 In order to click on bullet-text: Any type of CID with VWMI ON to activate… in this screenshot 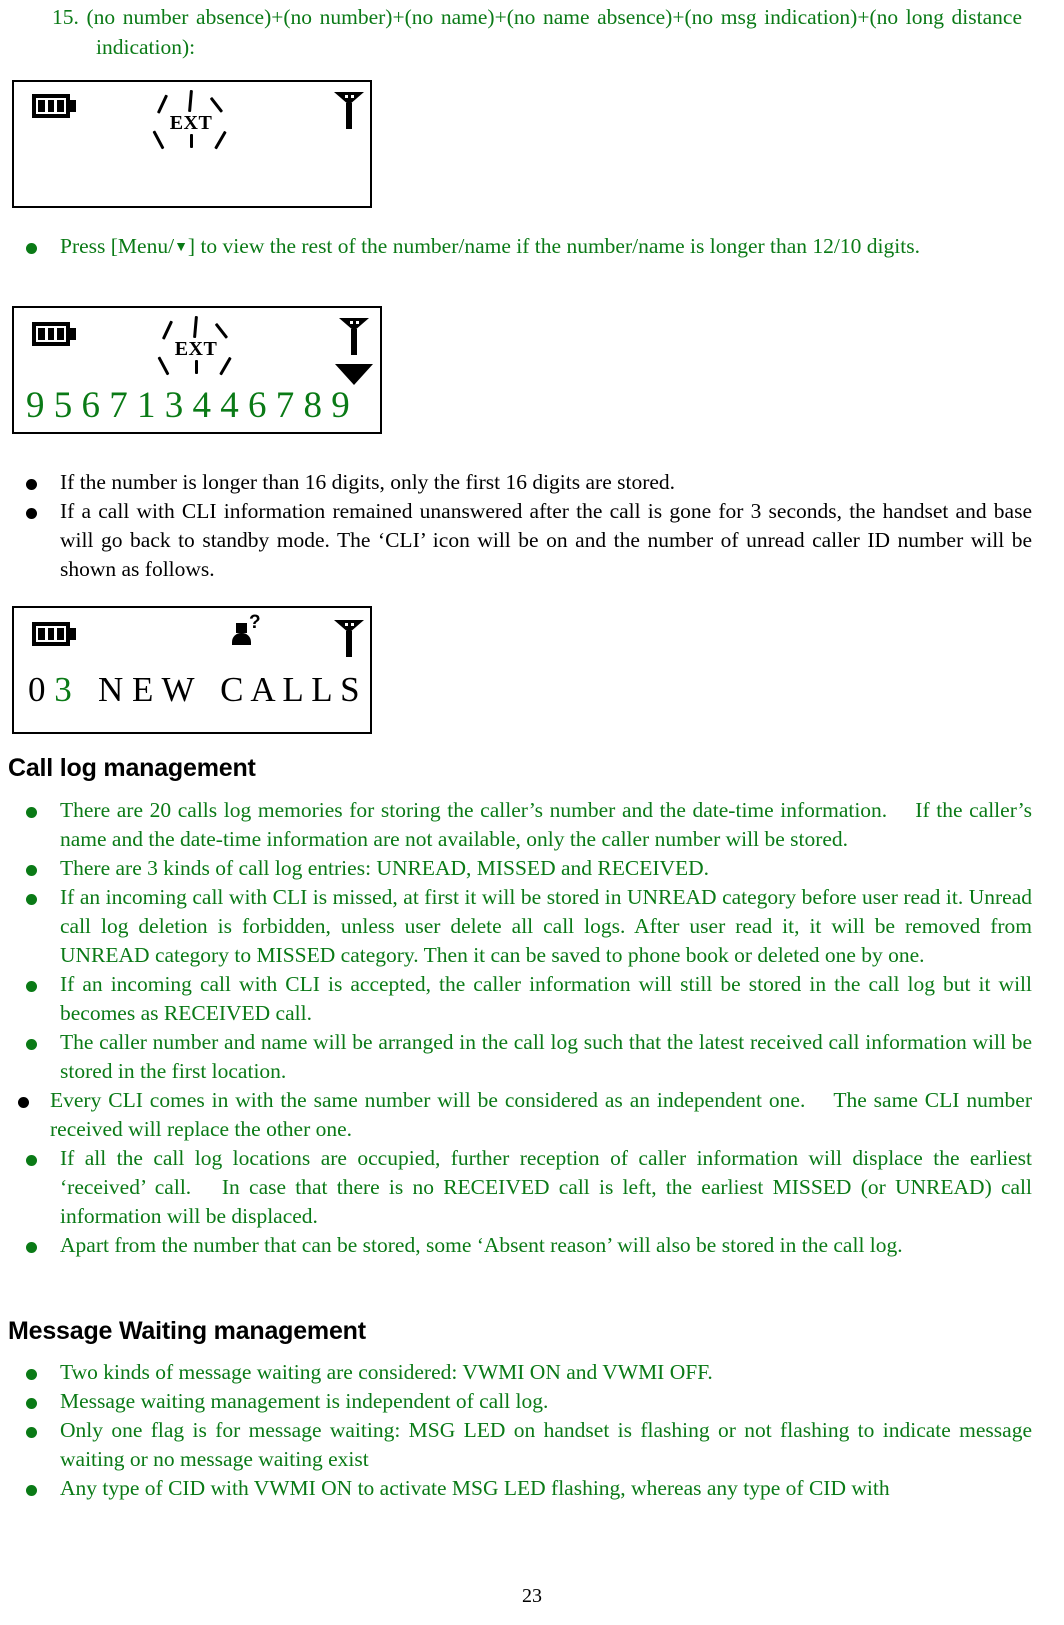, I will do `click(475, 1488)`.